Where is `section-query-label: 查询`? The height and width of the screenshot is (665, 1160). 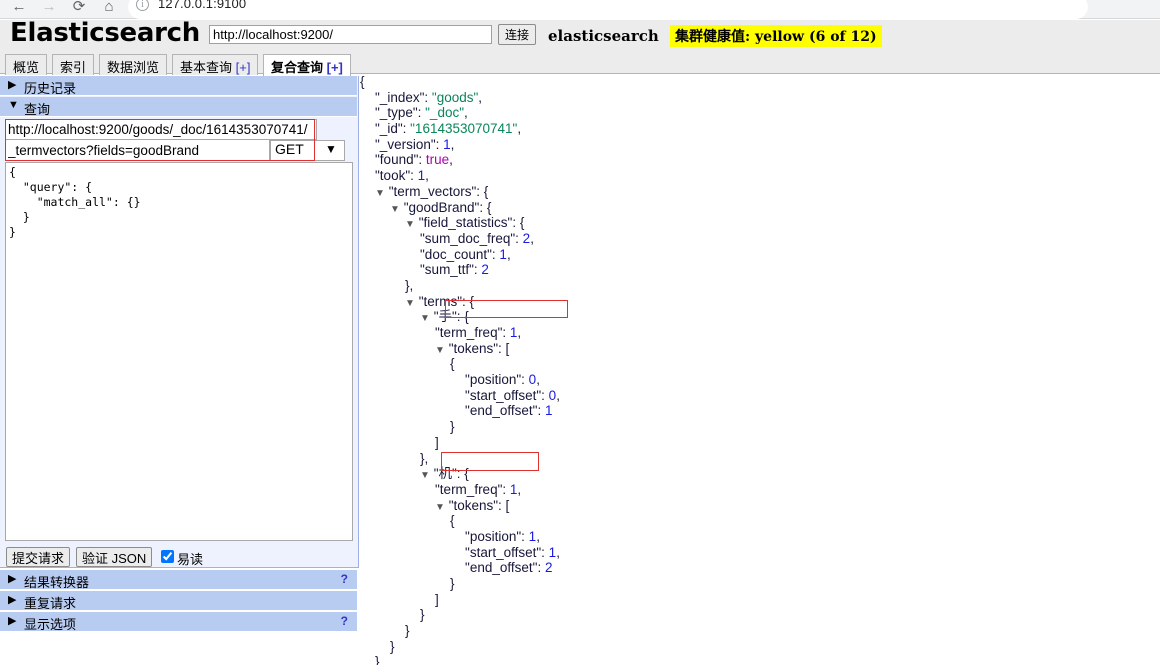 section-query-label: 查询 is located at coordinates (37, 109).